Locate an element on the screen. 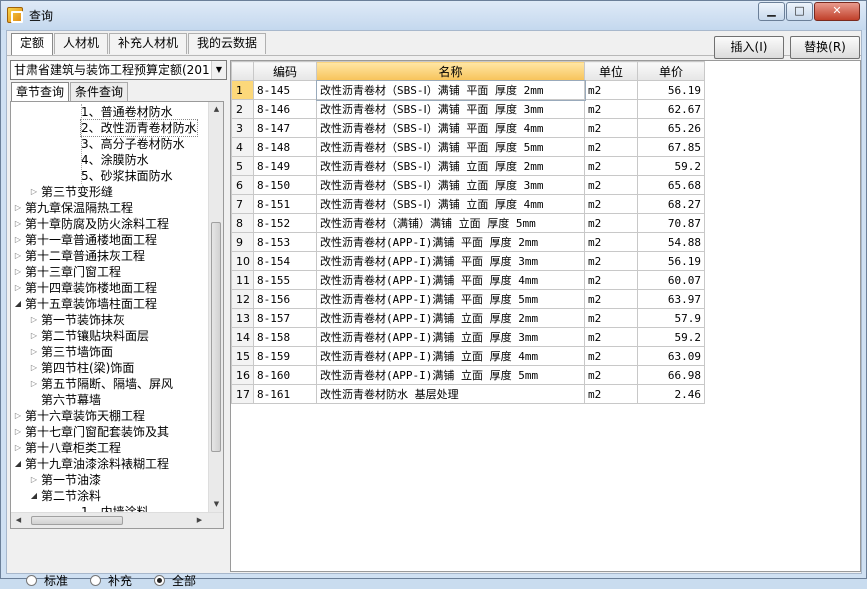 This screenshot has height=589, width=867. tree-node: 第十四章装饰楼地面工程 is located at coordinates (91, 288).